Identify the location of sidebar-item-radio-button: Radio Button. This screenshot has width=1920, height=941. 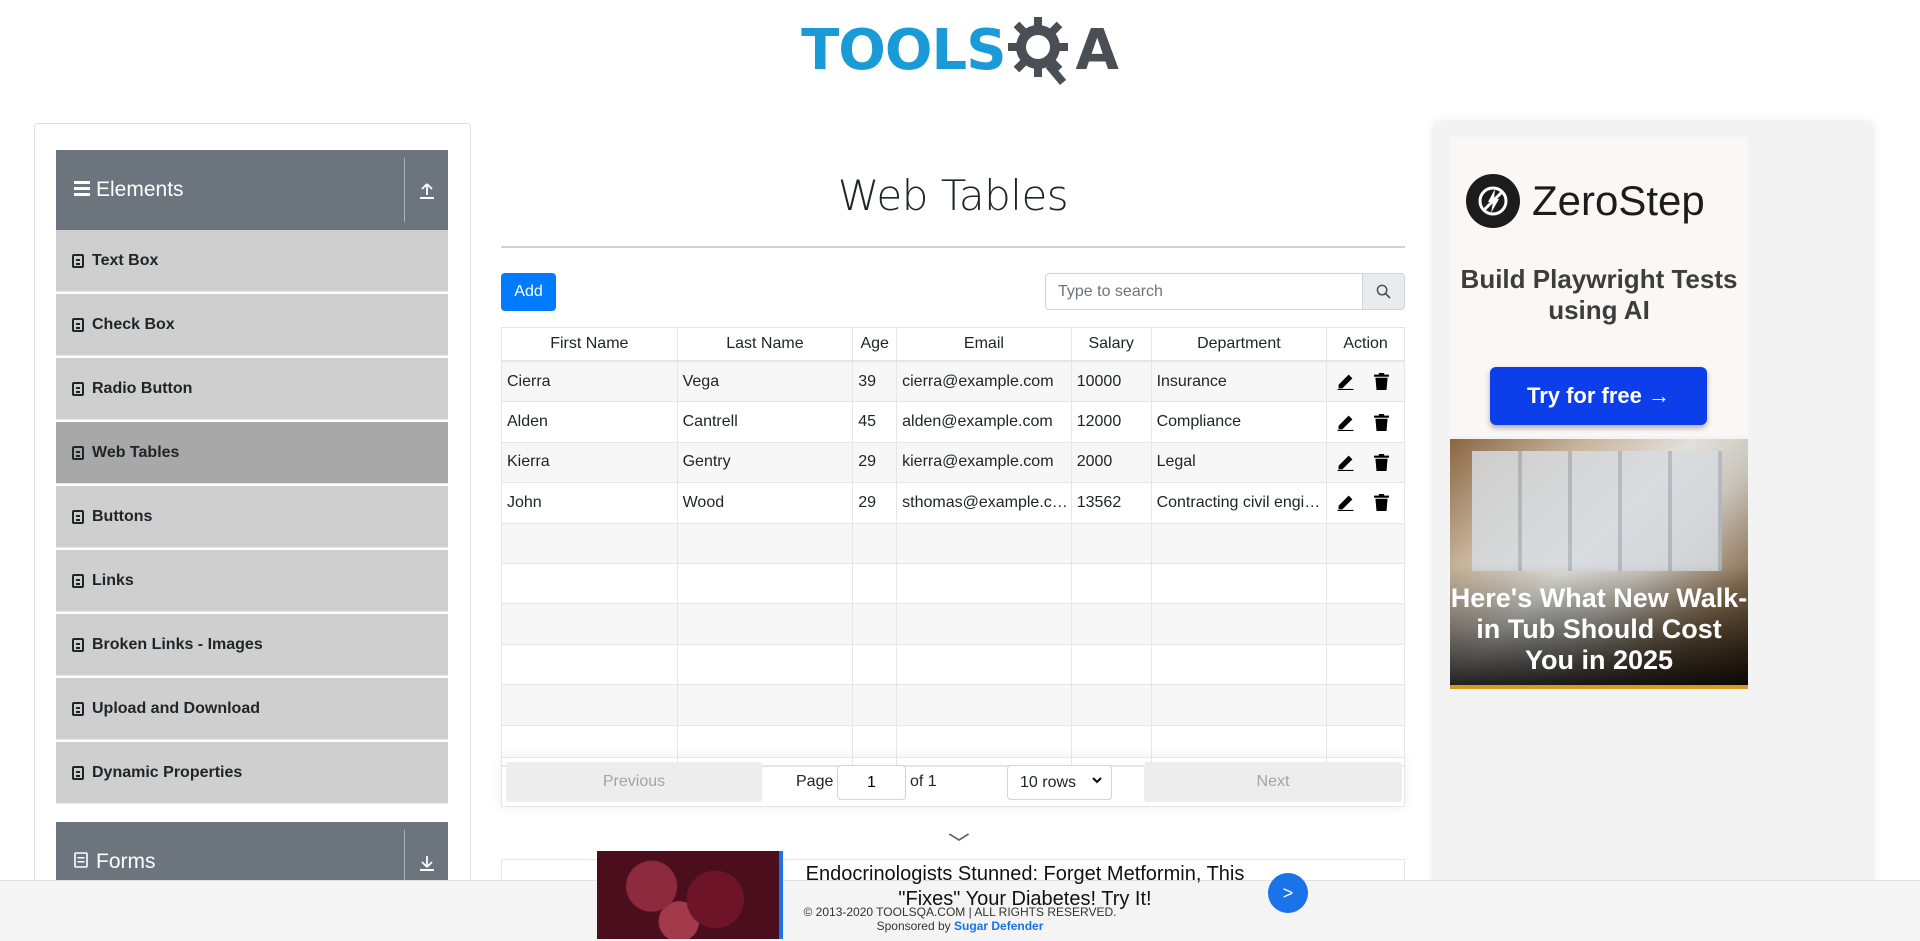
(252, 389).